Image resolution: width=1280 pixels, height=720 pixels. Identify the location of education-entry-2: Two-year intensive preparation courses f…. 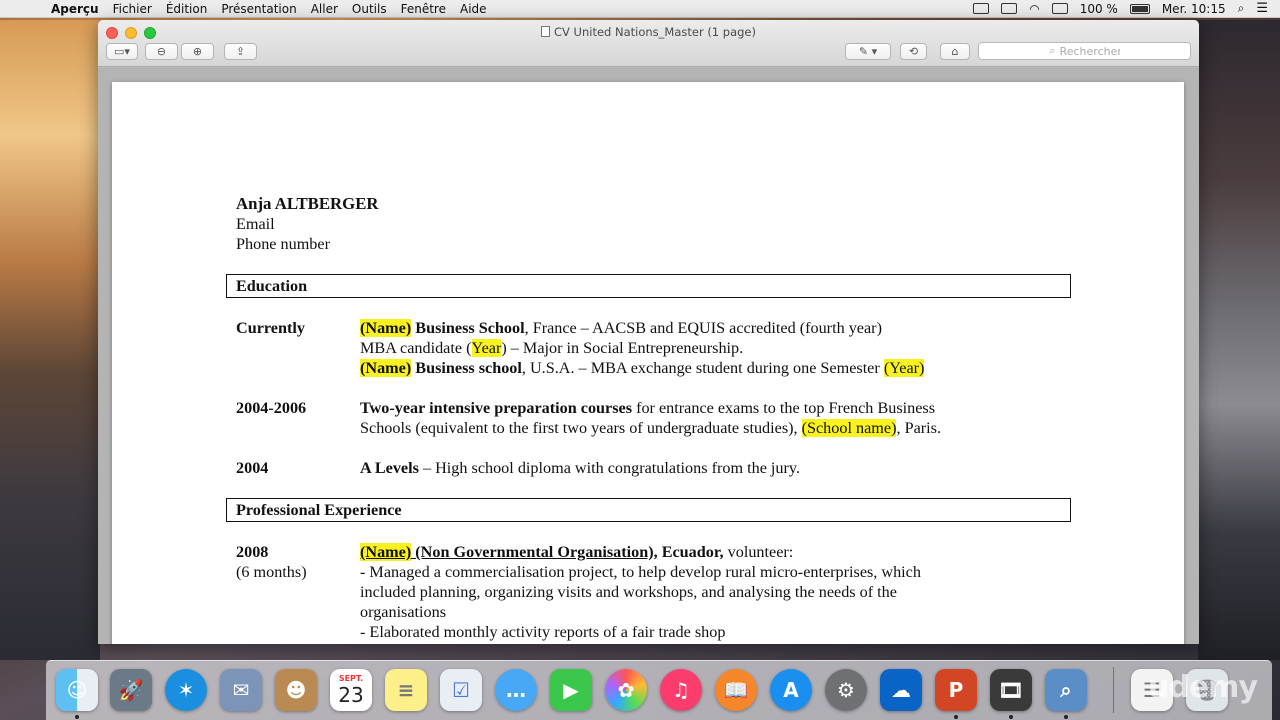
(718, 418).